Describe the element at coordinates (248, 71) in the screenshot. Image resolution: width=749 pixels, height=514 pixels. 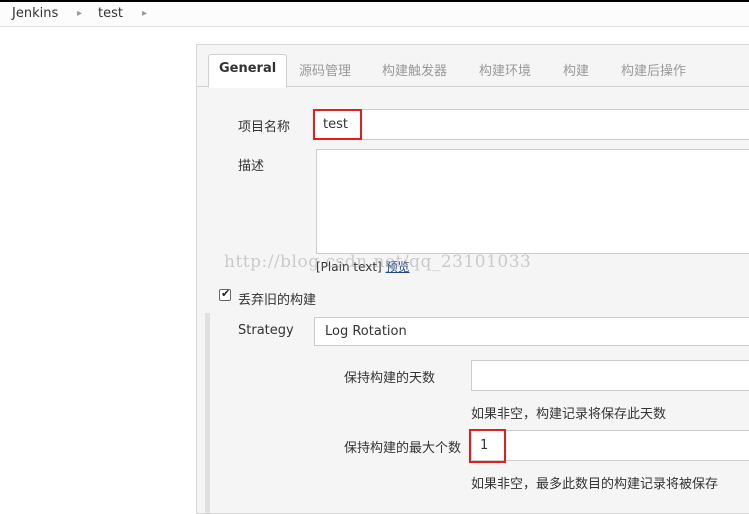
I see `tab-general: General` at that location.